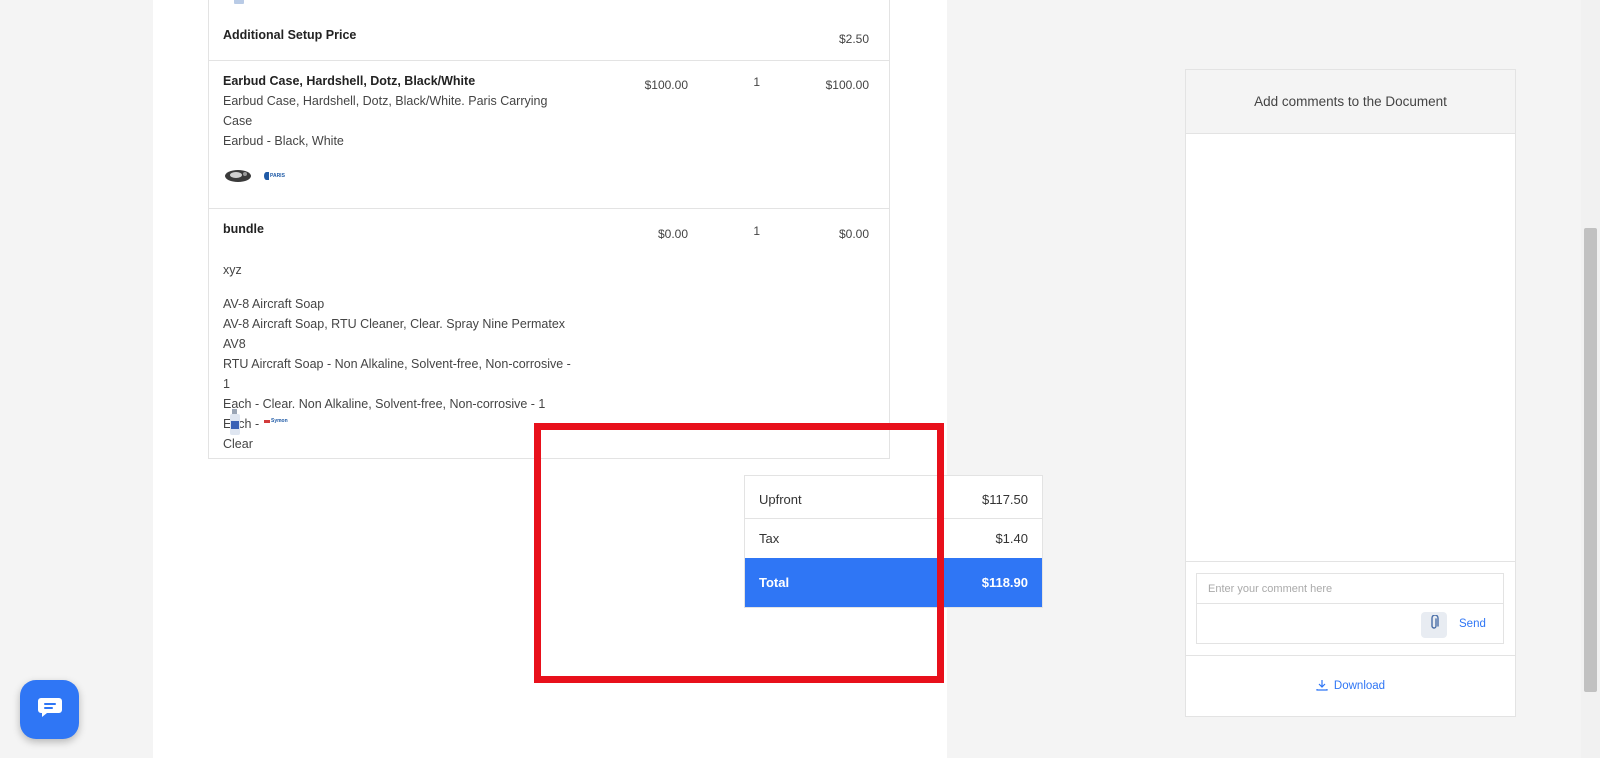 The height and width of the screenshot is (758, 1600). I want to click on total-value: $118.90, so click(1004, 582).